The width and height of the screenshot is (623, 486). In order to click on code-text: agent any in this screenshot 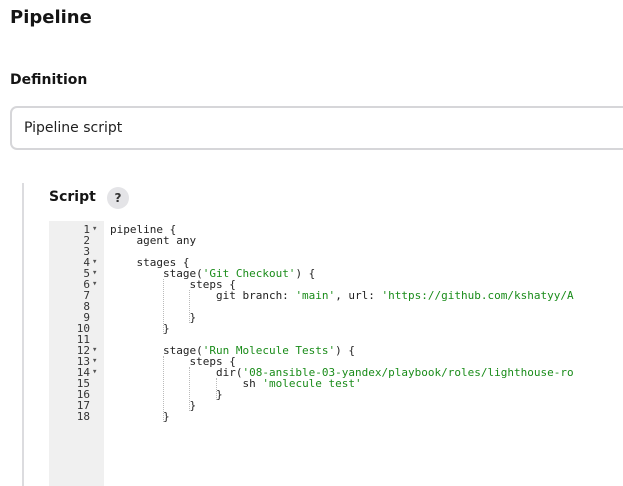, I will do `click(153, 240)`.